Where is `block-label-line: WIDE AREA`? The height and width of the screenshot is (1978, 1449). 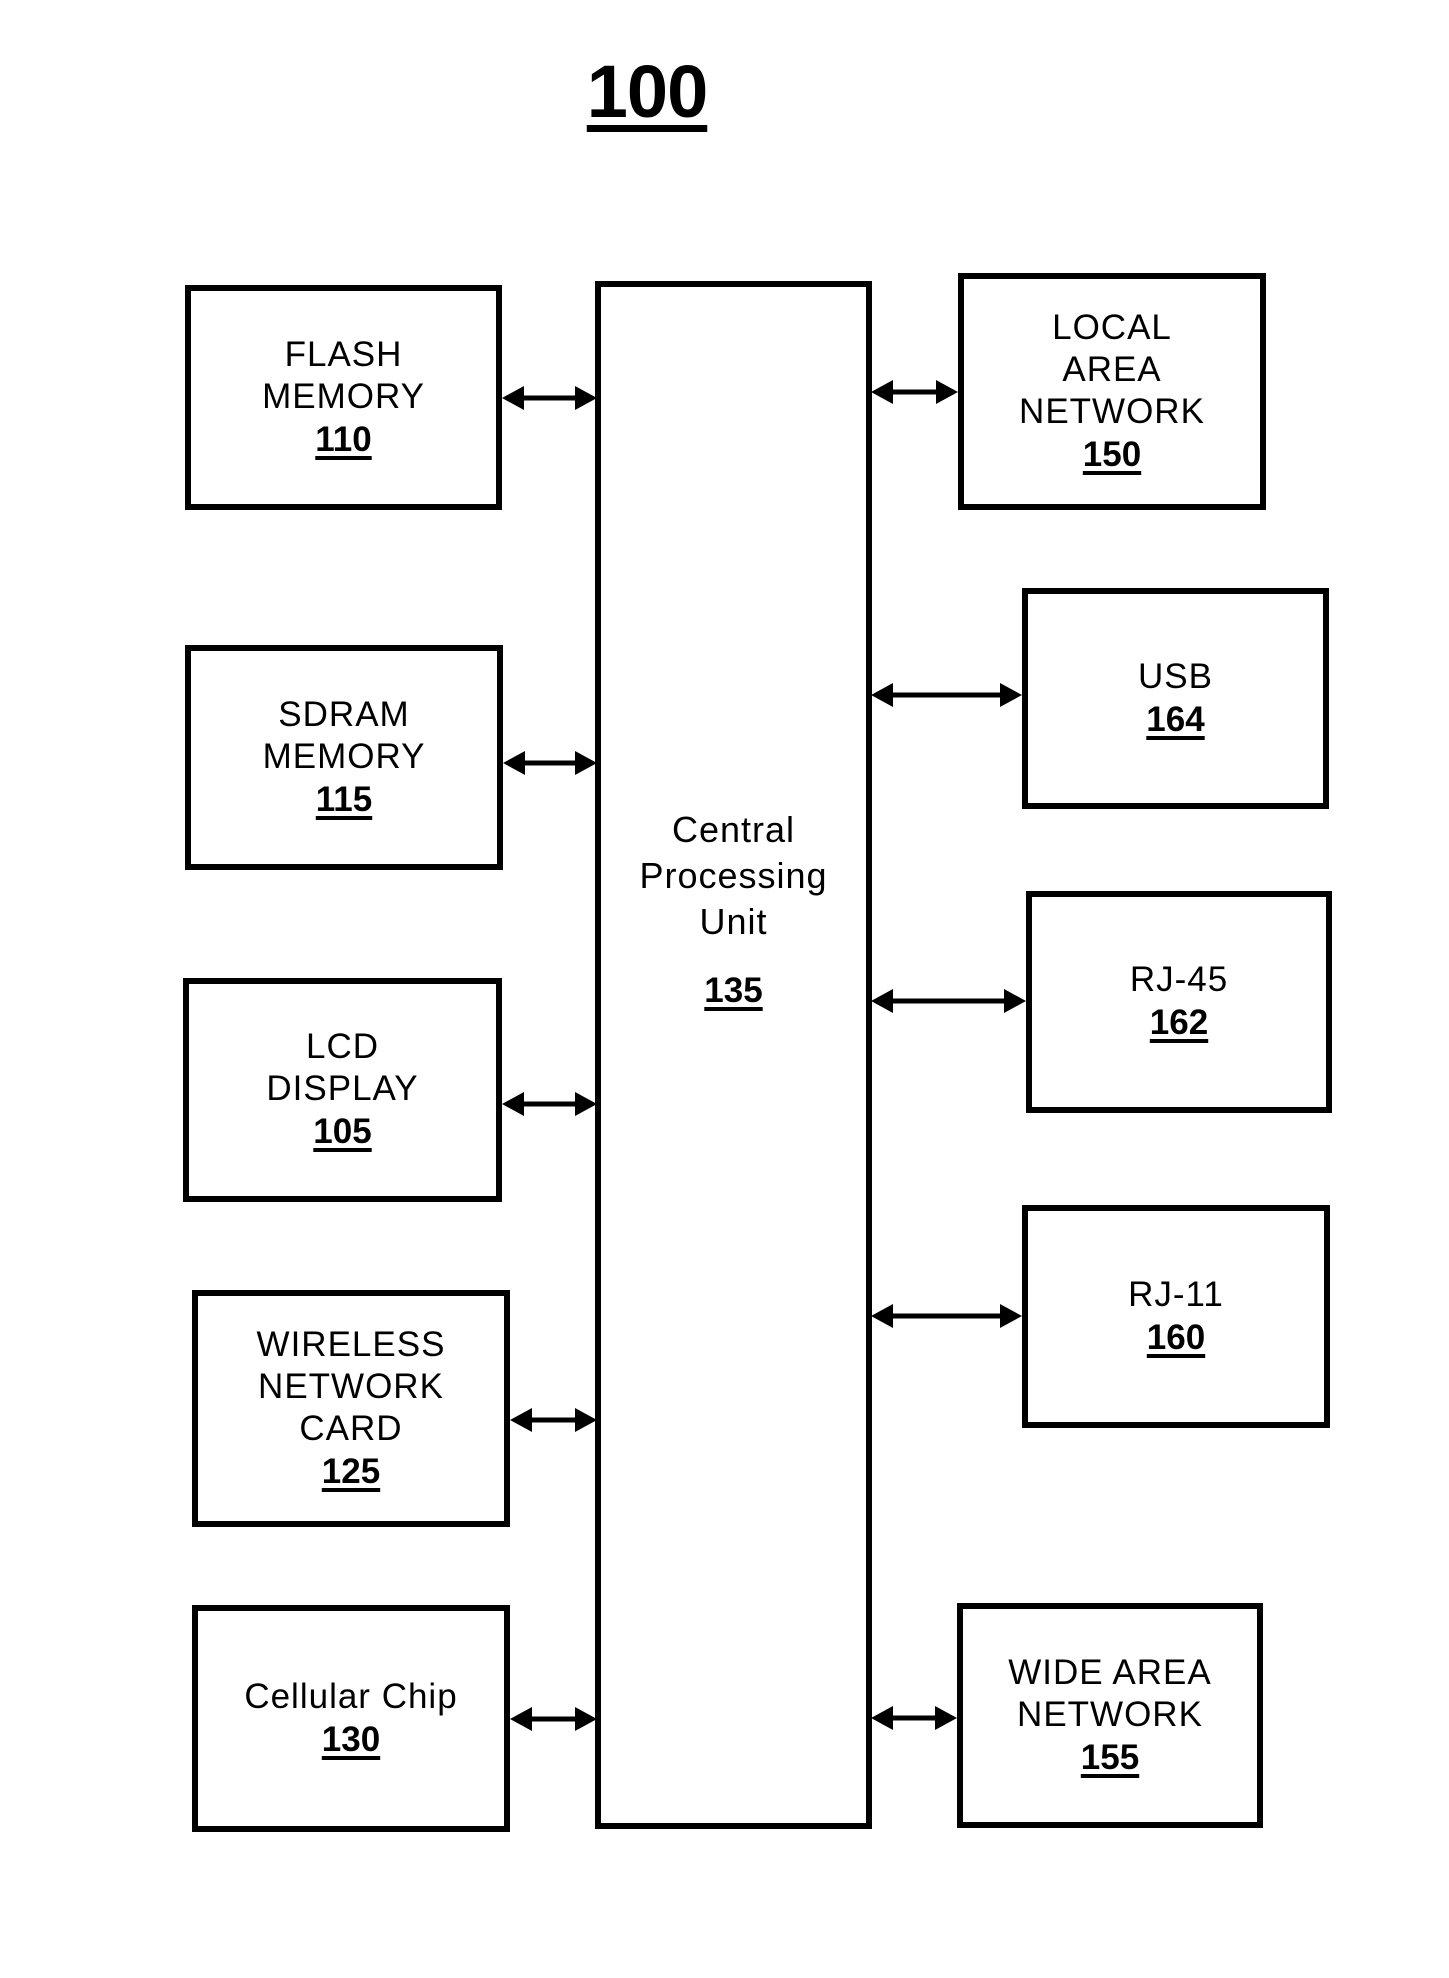
block-label-line: WIDE AREA is located at coordinates (1110, 1672).